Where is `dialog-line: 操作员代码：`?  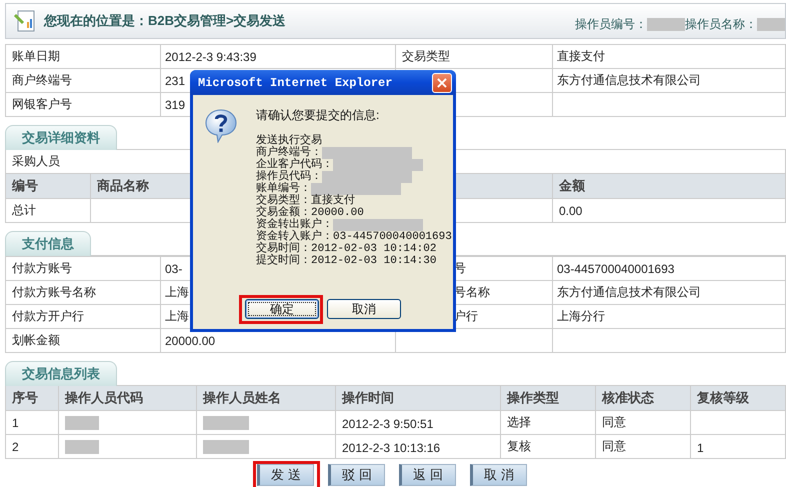
dialog-line: 操作员代码： is located at coordinates (289, 177).